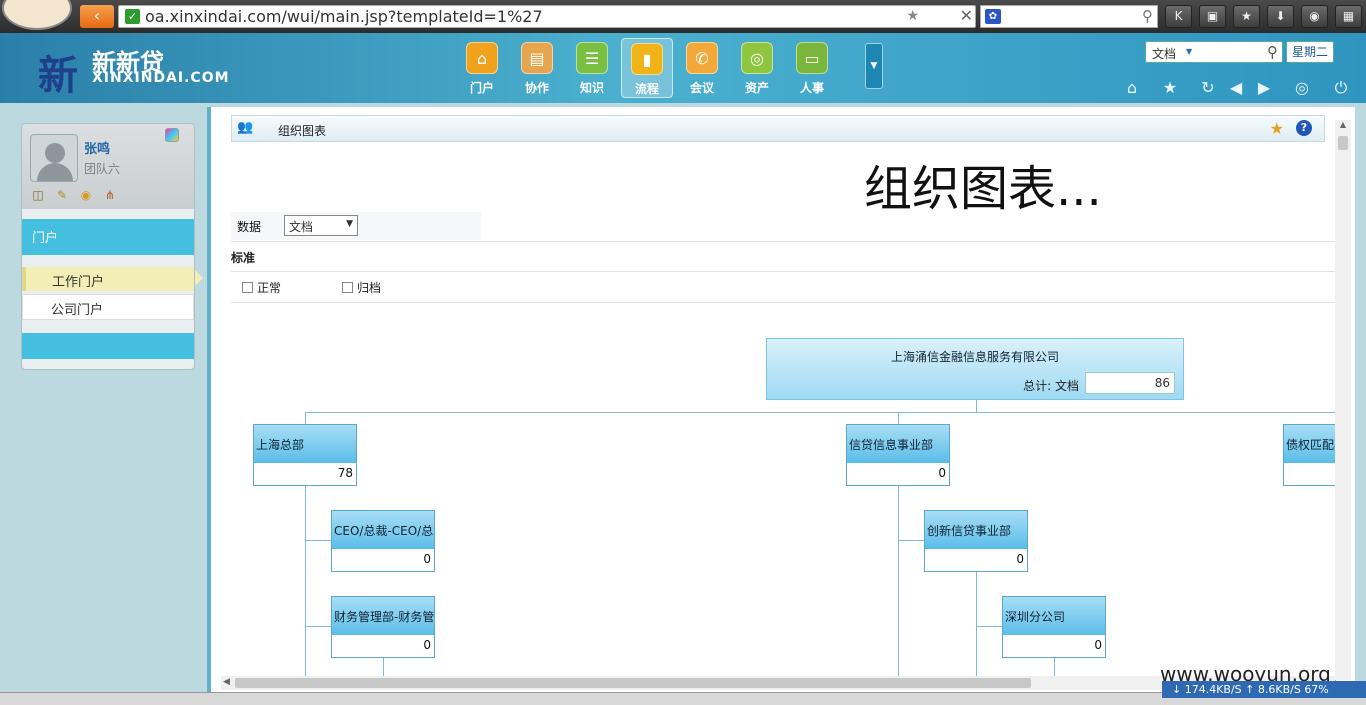  What do you see at coordinates (172, 135) in the screenshot?
I see `theme-icon` at bounding box center [172, 135].